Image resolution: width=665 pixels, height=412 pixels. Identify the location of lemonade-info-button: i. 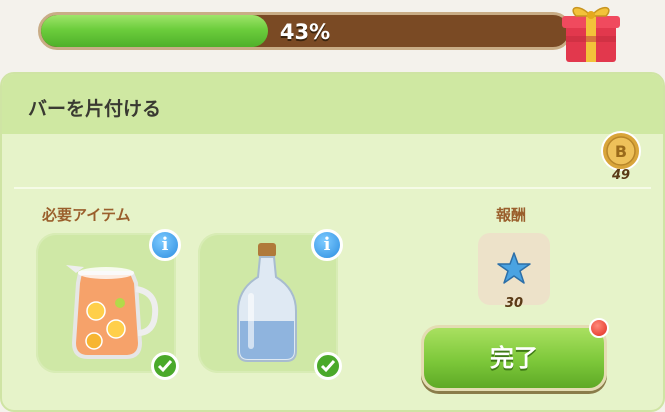
(165, 245).